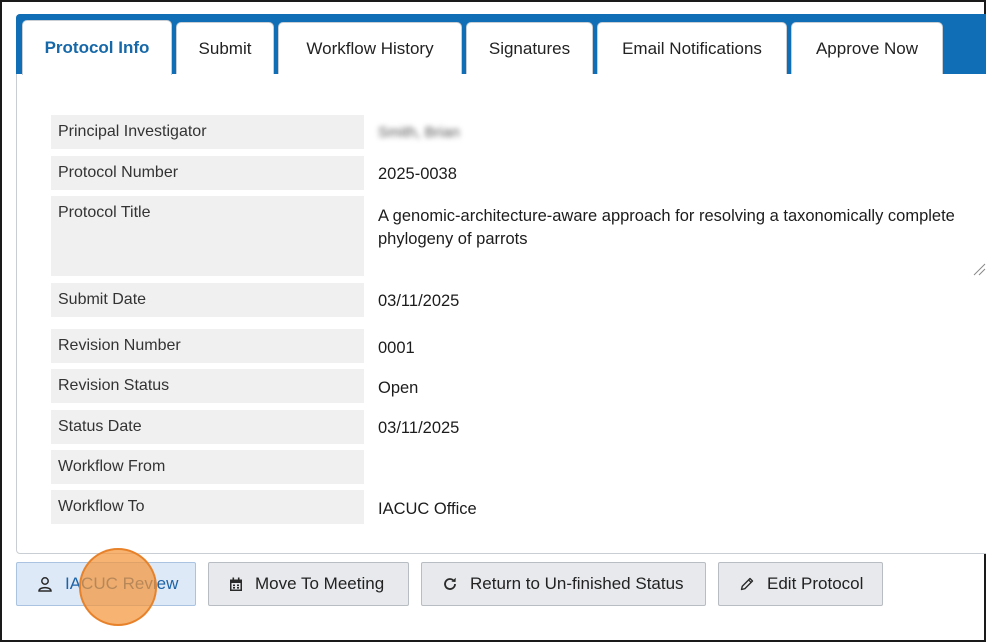 This screenshot has height=642, width=986. Describe the element at coordinates (207, 173) in the screenshot. I see `protocol-number-label: Protocol Number` at that location.